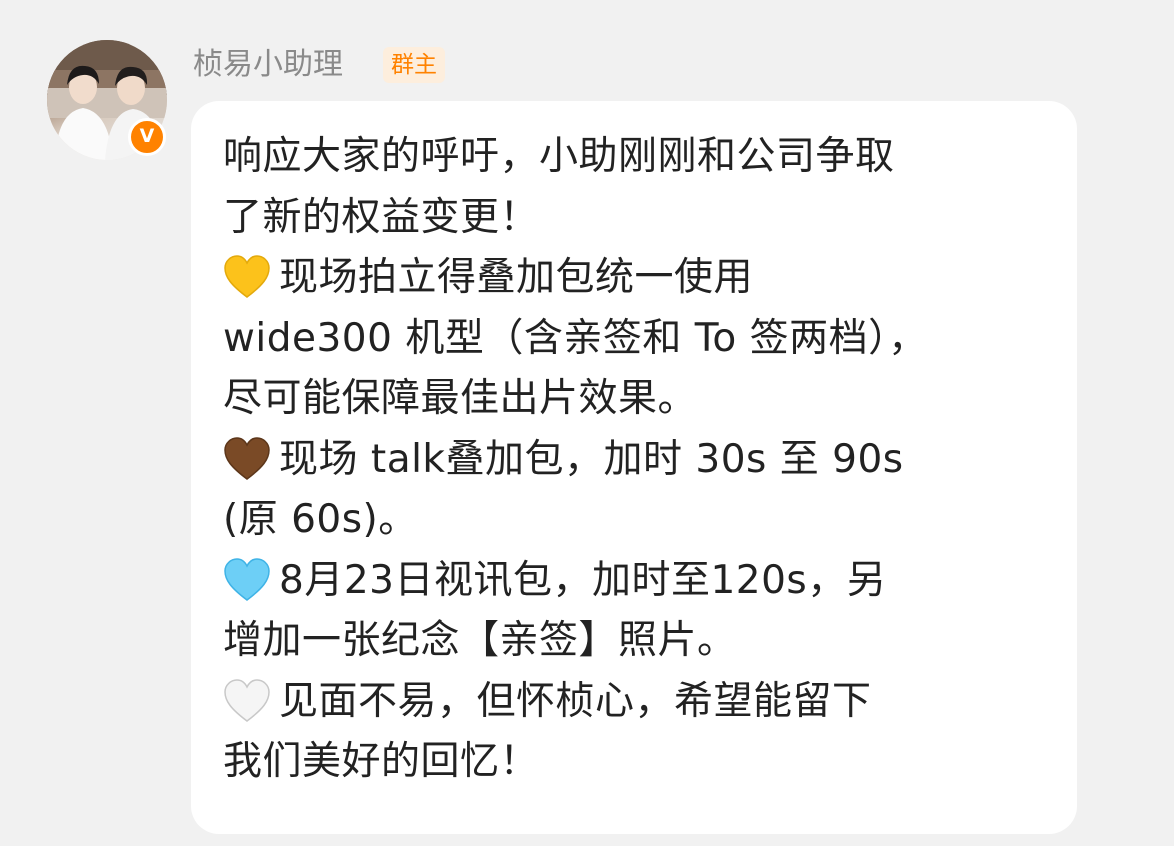 The image size is (1174, 846). Describe the element at coordinates (320, 519) in the screenshot. I see `line-text: (原 60s)。` at that location.